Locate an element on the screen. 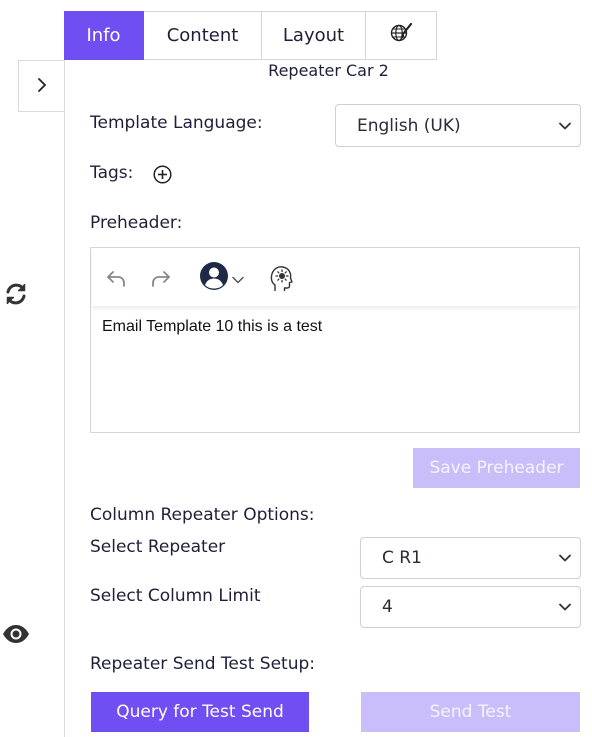 Image resolution: width=592 pixels, height=737 pixels. tab-style is located at coordinates (401, 35).